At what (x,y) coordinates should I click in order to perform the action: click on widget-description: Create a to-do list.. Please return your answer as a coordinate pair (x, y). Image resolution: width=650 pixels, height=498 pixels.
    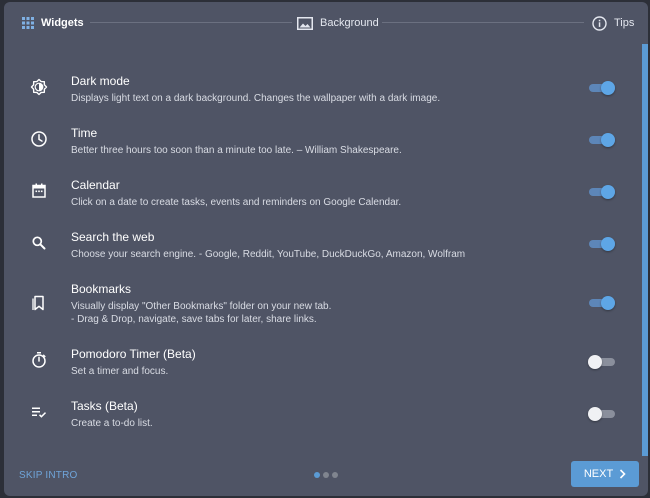
    Looking at the image, I should click on (112, 423).